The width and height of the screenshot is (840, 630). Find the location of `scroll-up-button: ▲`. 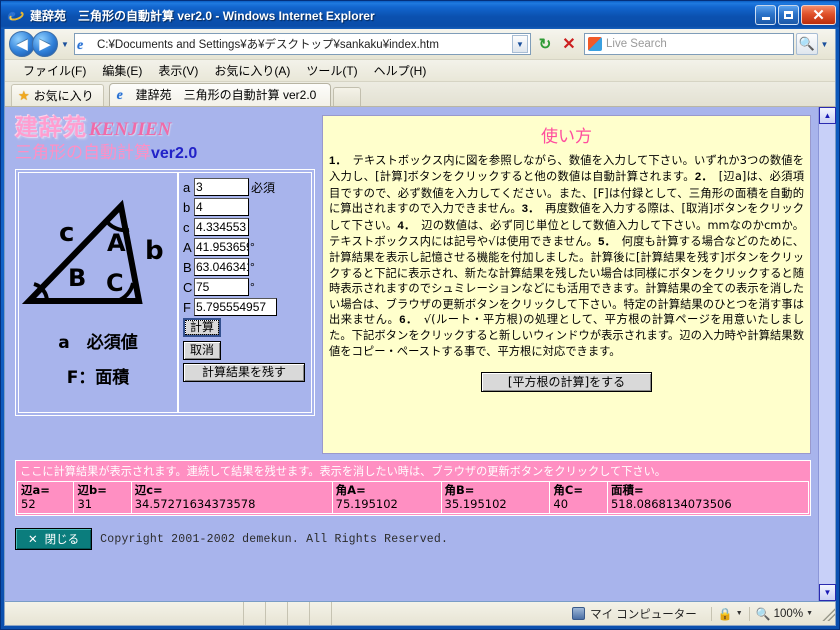

scroll-up-button: ▲ is located at coordinates (827, 115).